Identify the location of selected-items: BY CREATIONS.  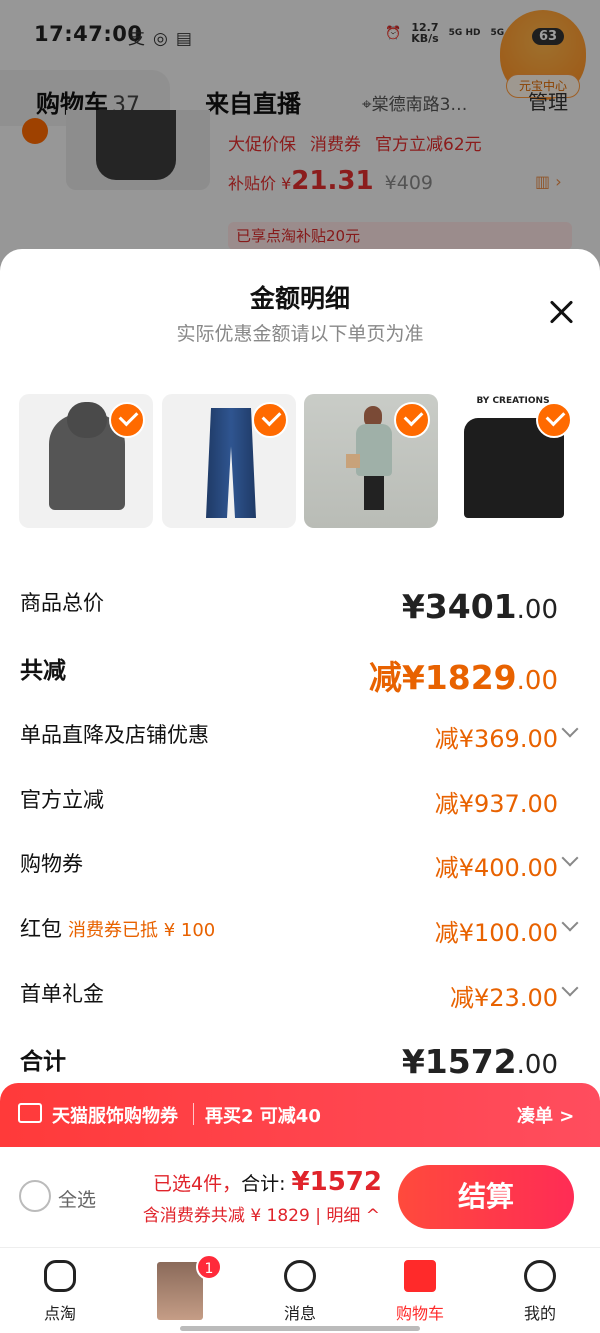
(309, 461).